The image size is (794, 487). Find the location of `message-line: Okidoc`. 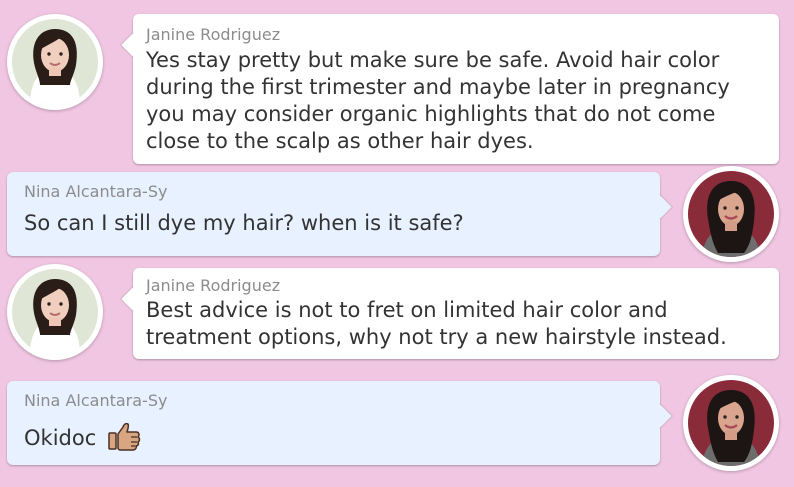

message-line: Okidoc is located at coordinates (60, 438).